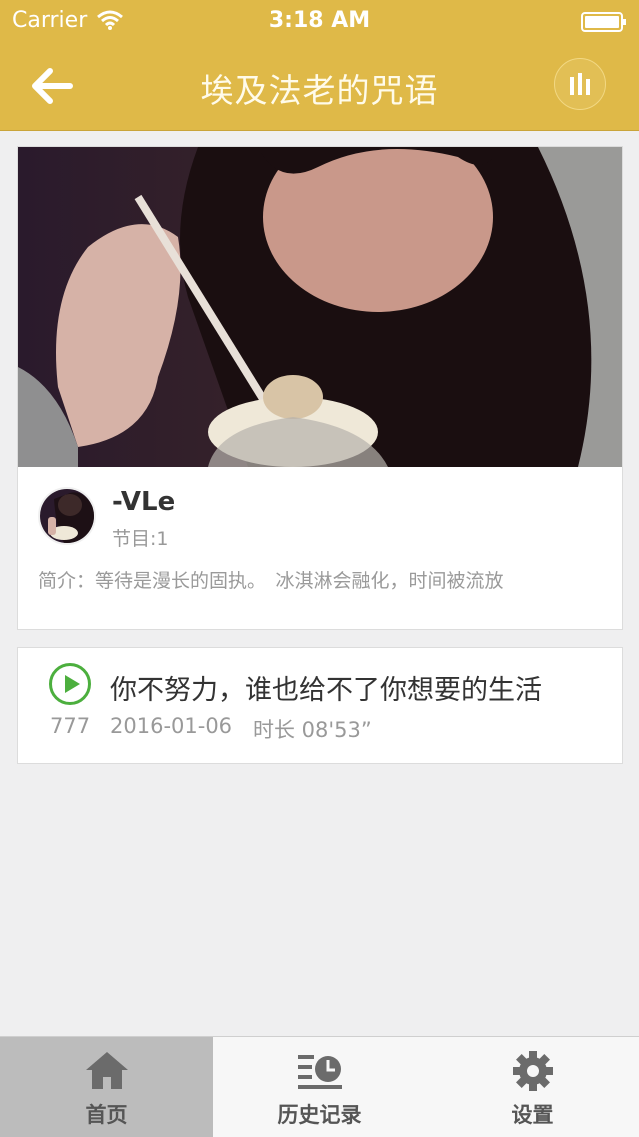  What do you see at coordinates (171, 726) in the screenshot?
I see `publish-date: 2016-01-06` at bounding box center [171, 726].